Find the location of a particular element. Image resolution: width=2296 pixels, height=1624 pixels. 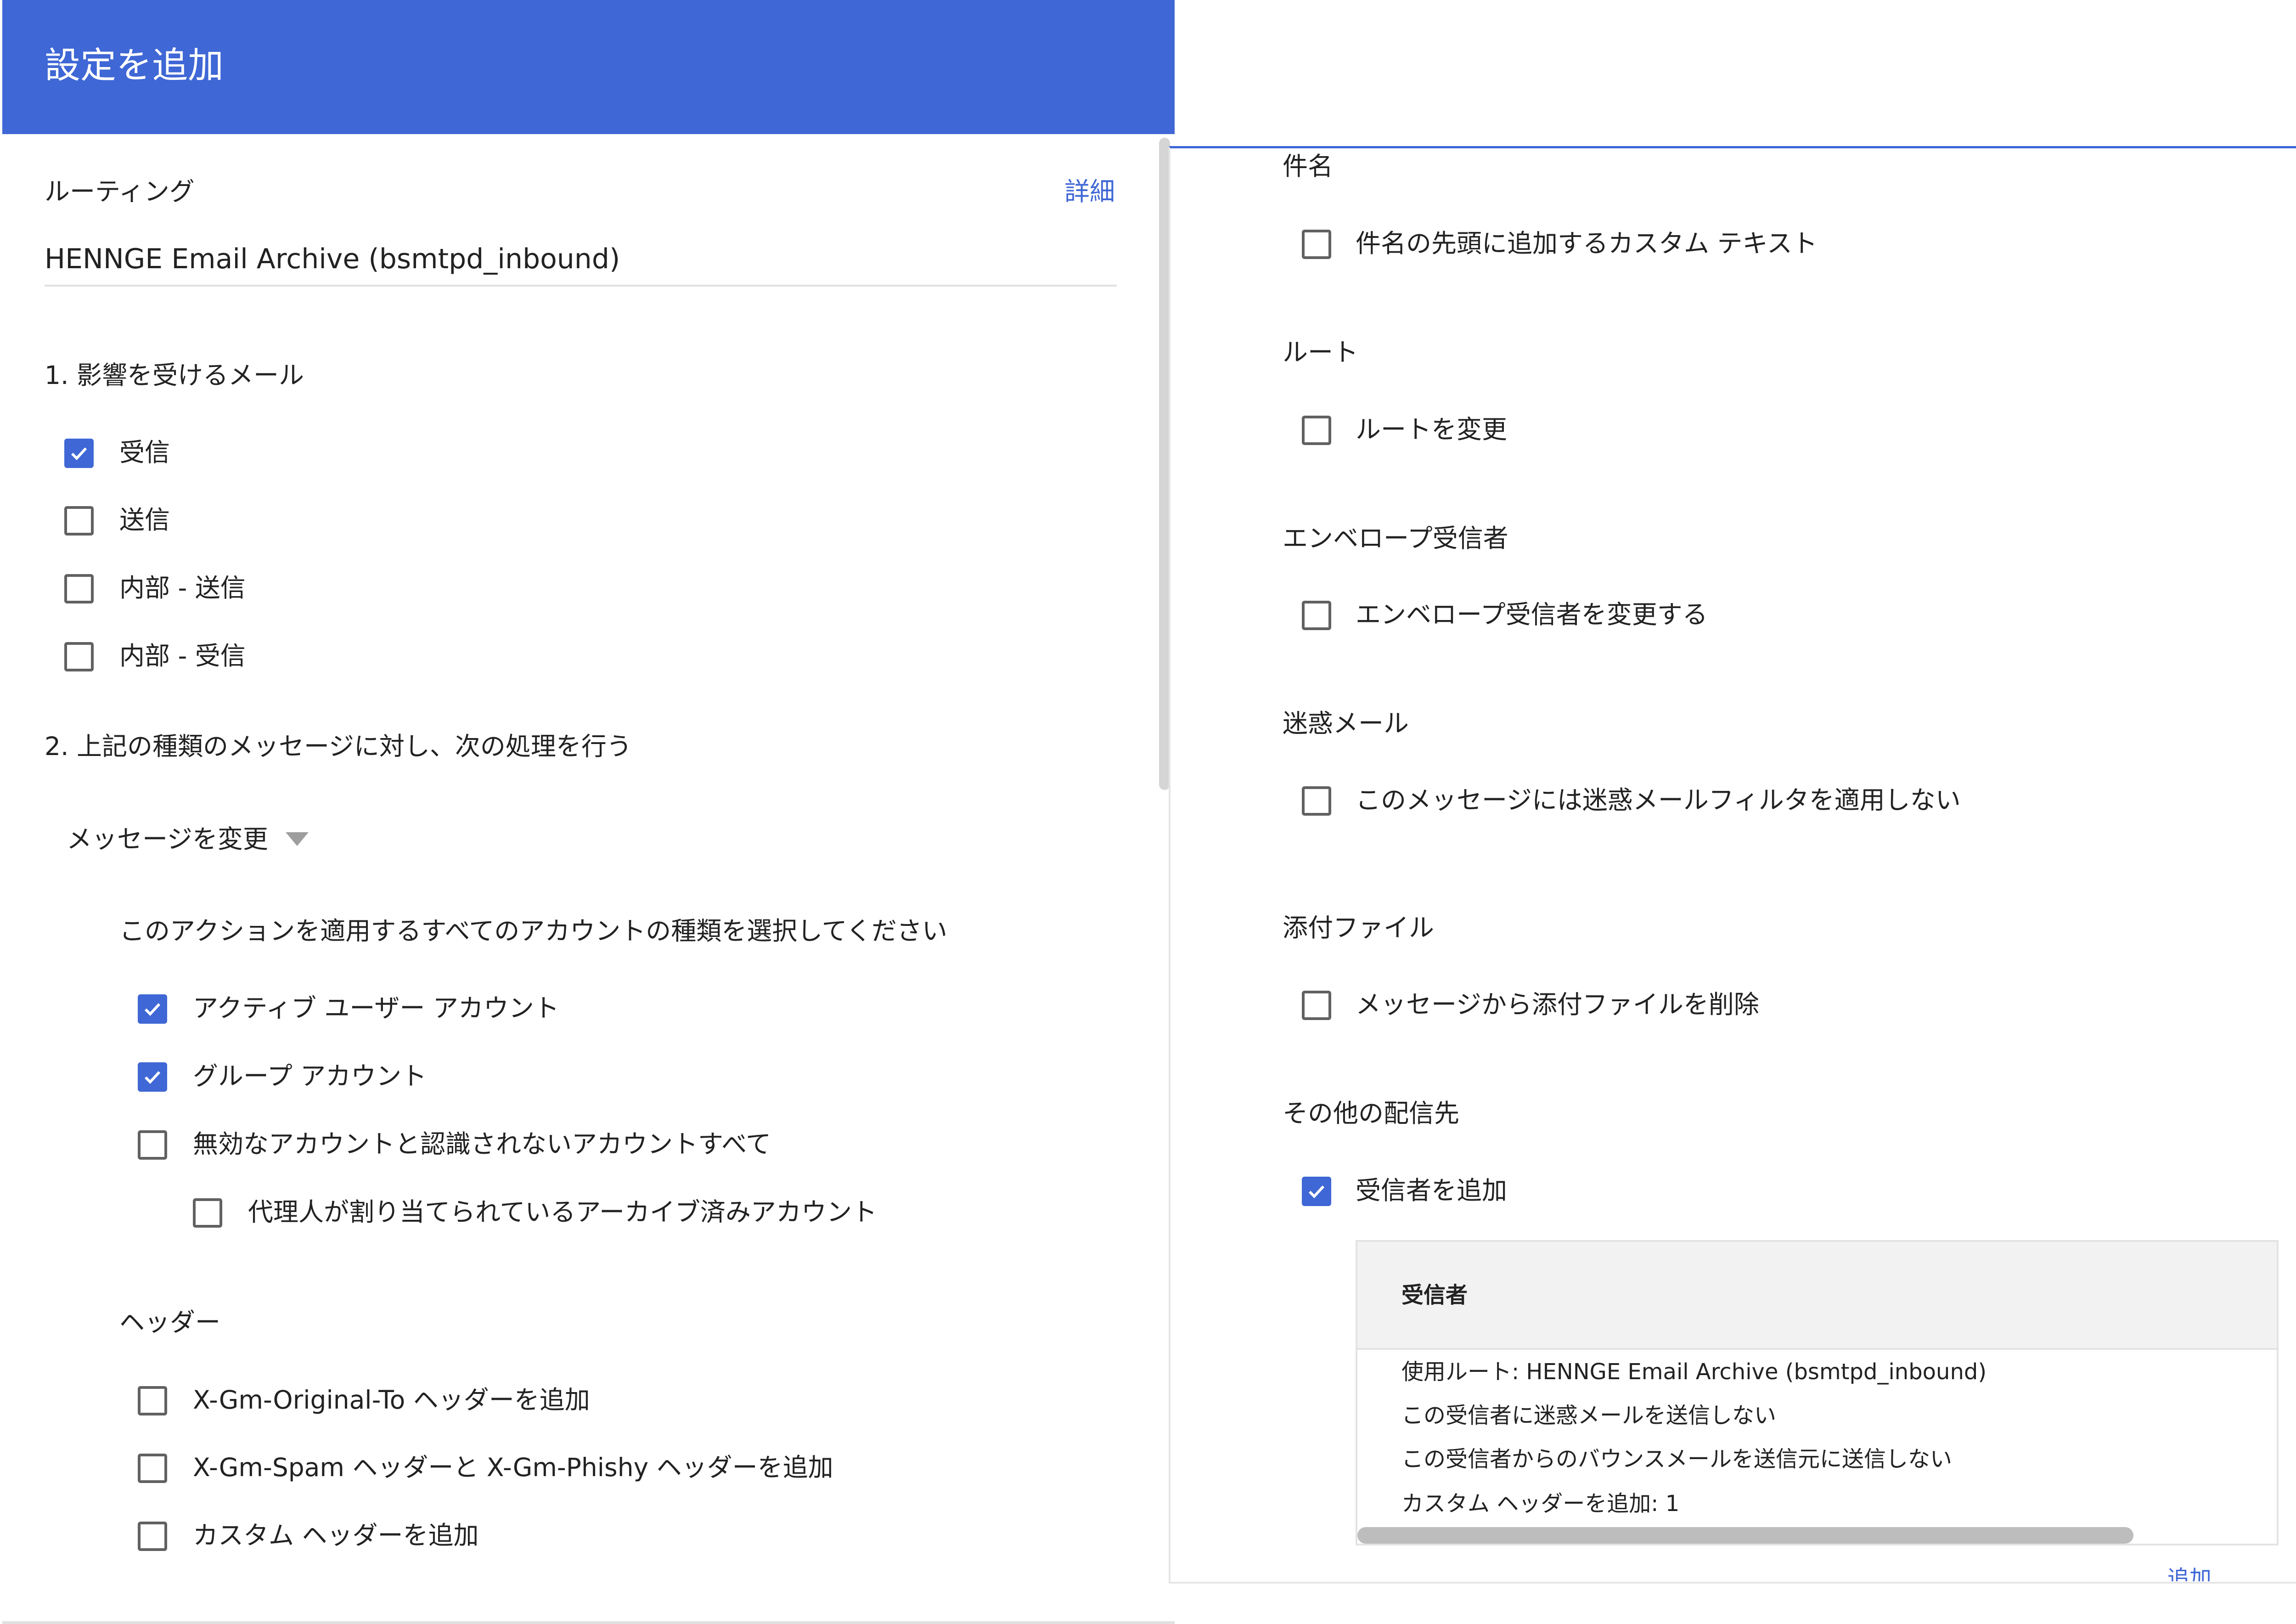

dropdown-arrow-icon is located at coordinates (297, 839).